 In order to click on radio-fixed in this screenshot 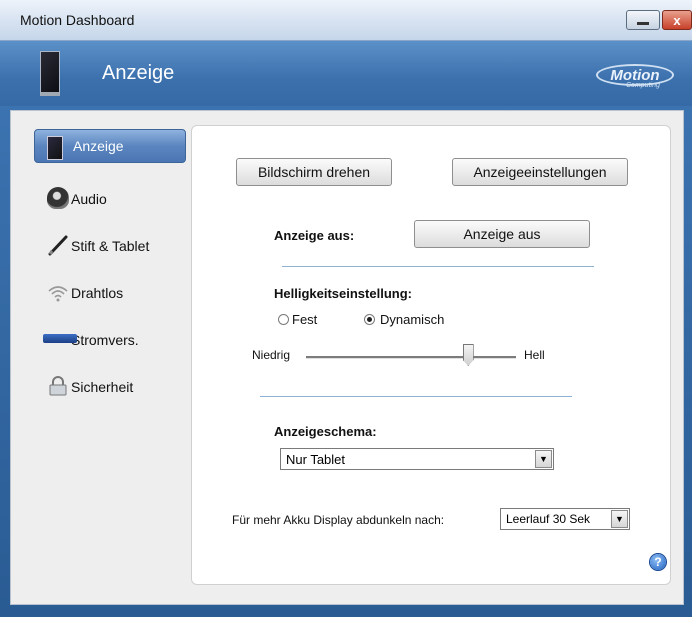, I will do `click(283, 319)`.